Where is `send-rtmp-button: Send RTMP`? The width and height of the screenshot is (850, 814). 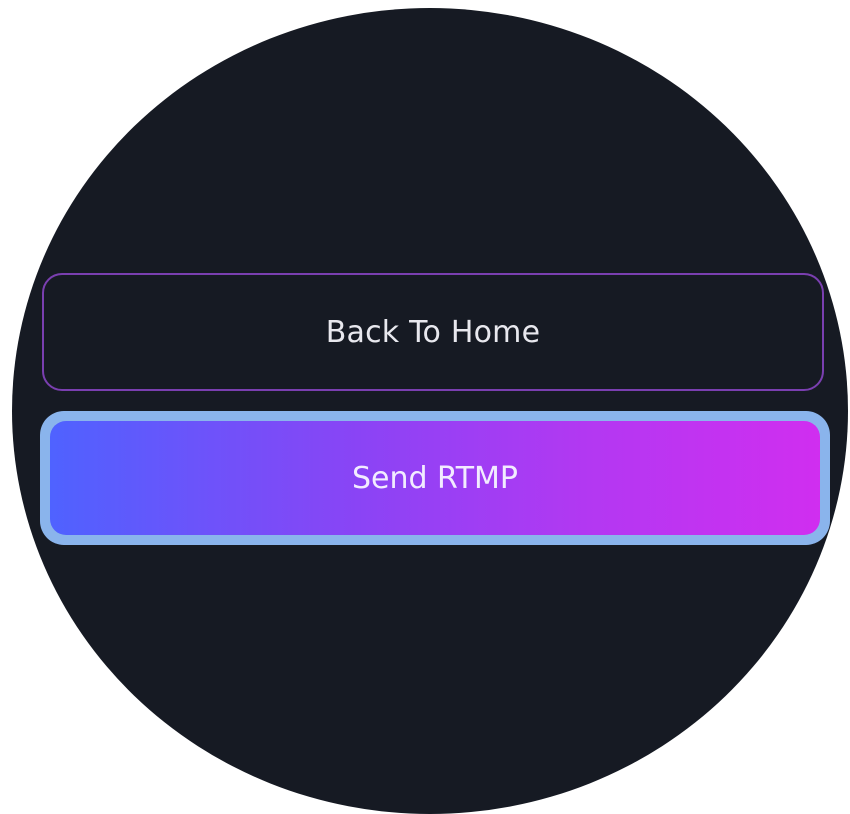
send-rtmp-button: Send RTMP is located at coordinates (435, 478).